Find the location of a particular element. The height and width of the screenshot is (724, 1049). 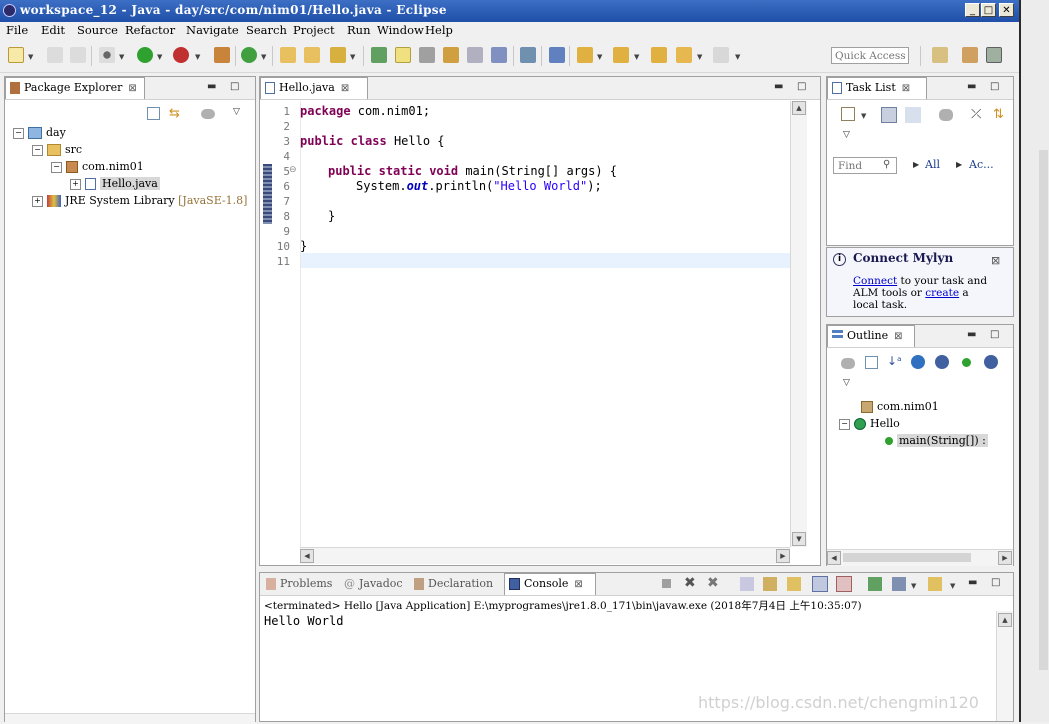

tree-item-project: − day is located at coordinates (39, 132).